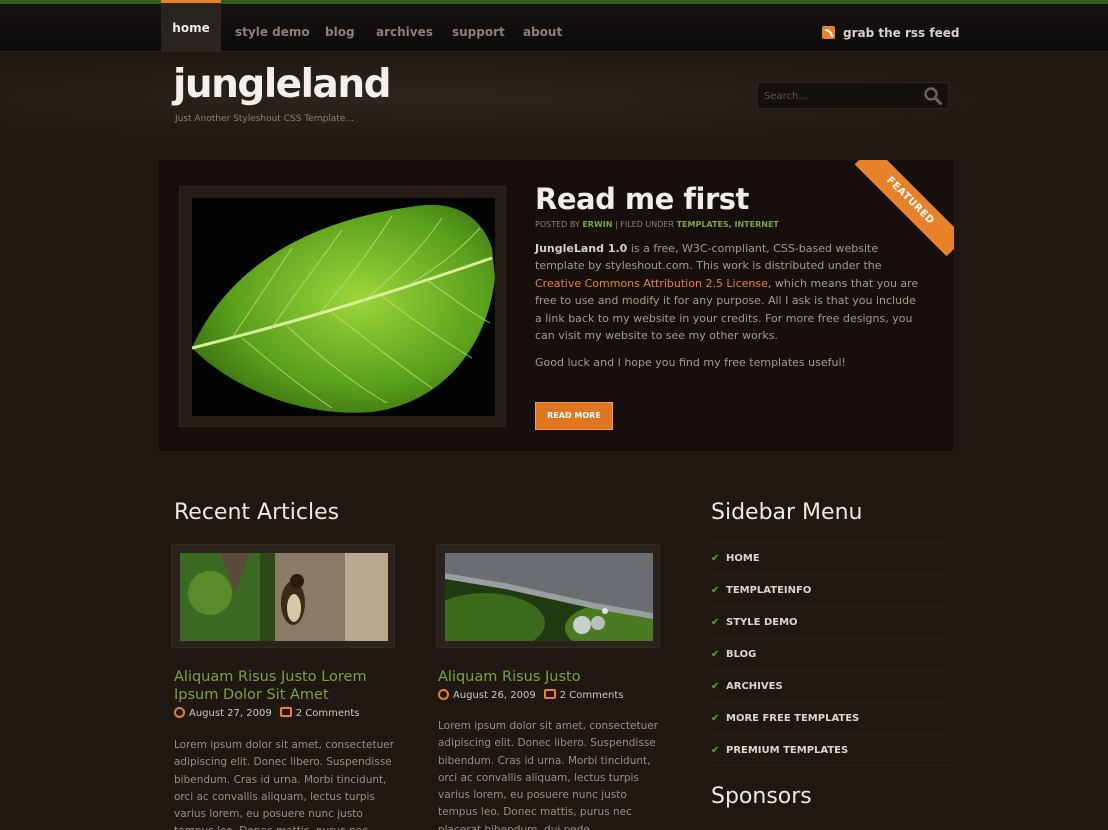  I want to click on license-link: Creative Commons Attribution 2.5 License, so click(651, 283).